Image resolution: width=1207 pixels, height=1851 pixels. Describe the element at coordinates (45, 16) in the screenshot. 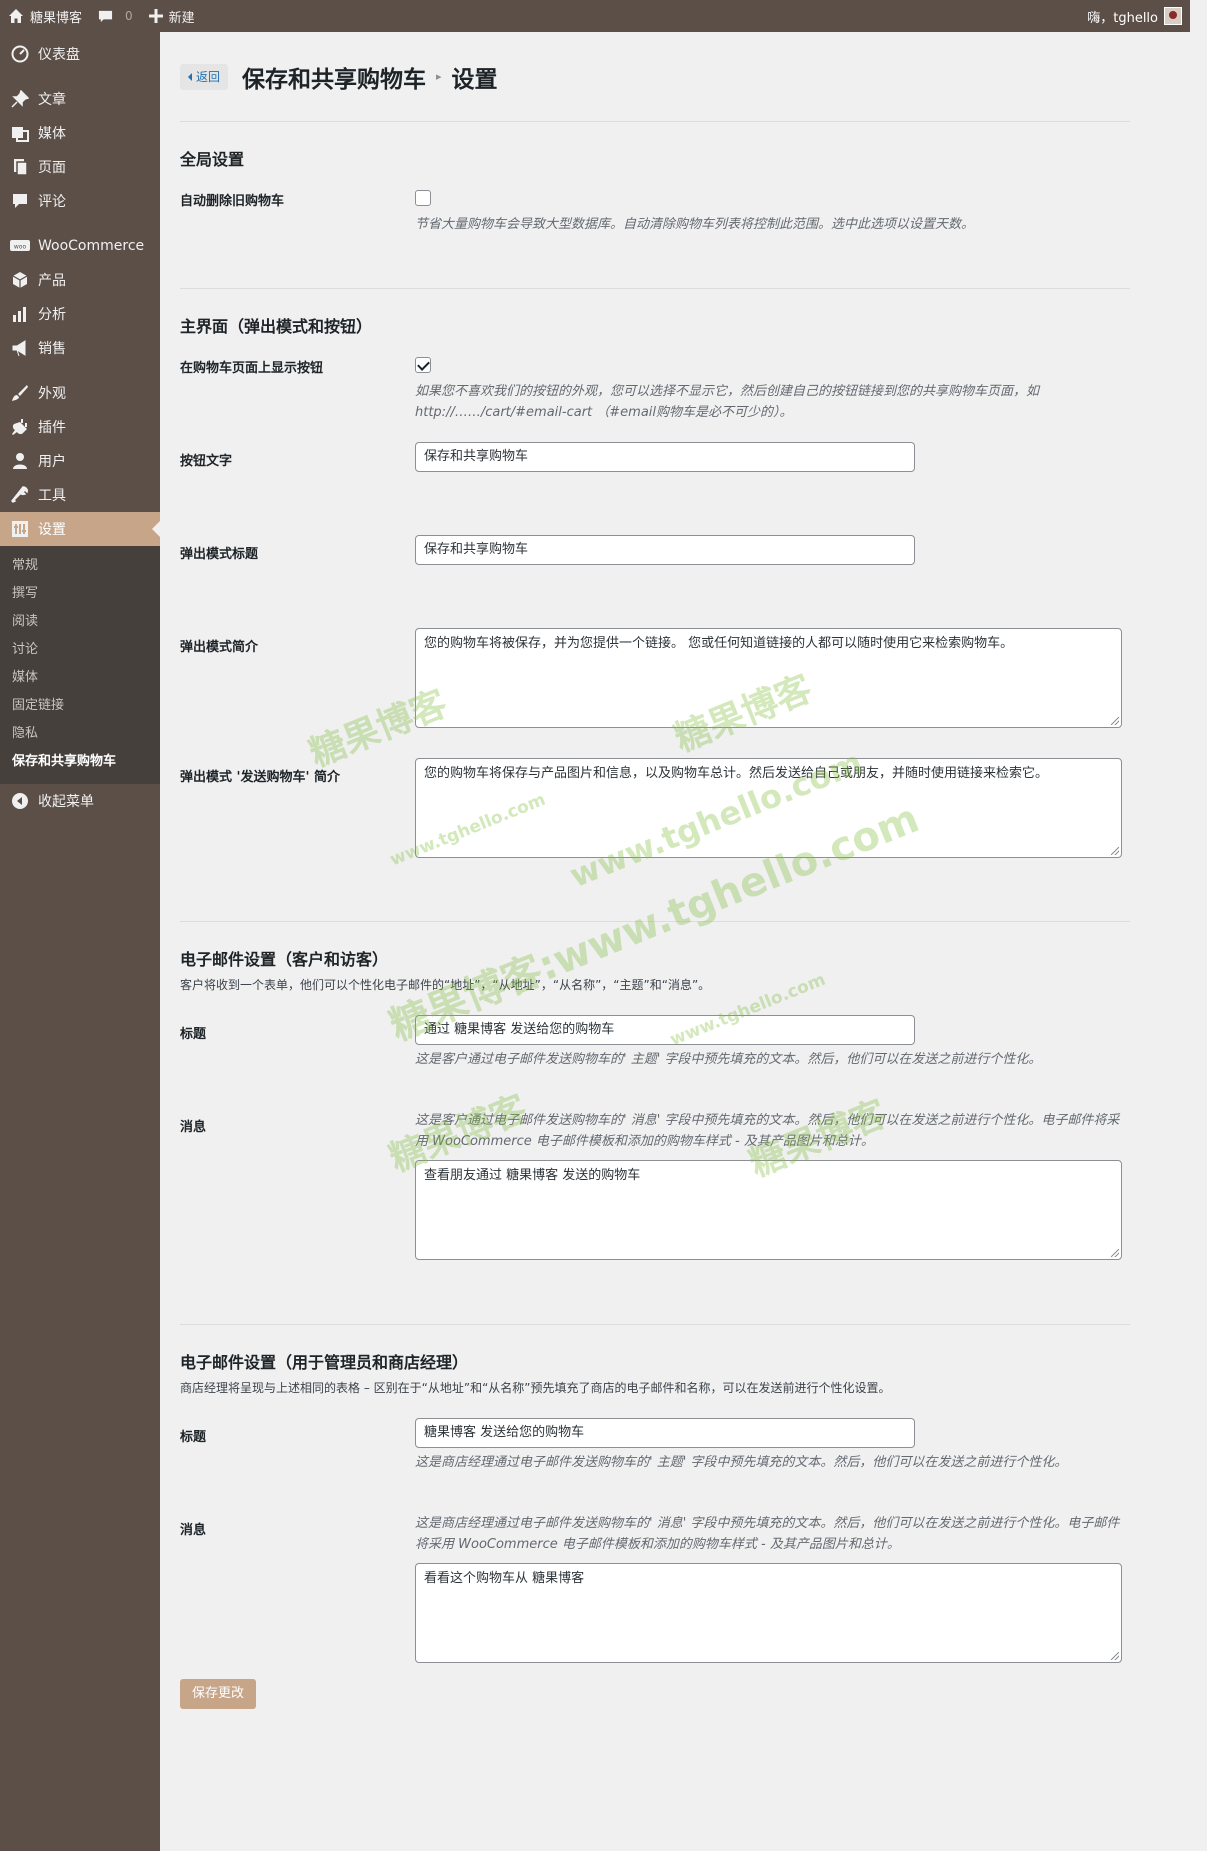

I see `site-name-link: 糖果博客` at that location.